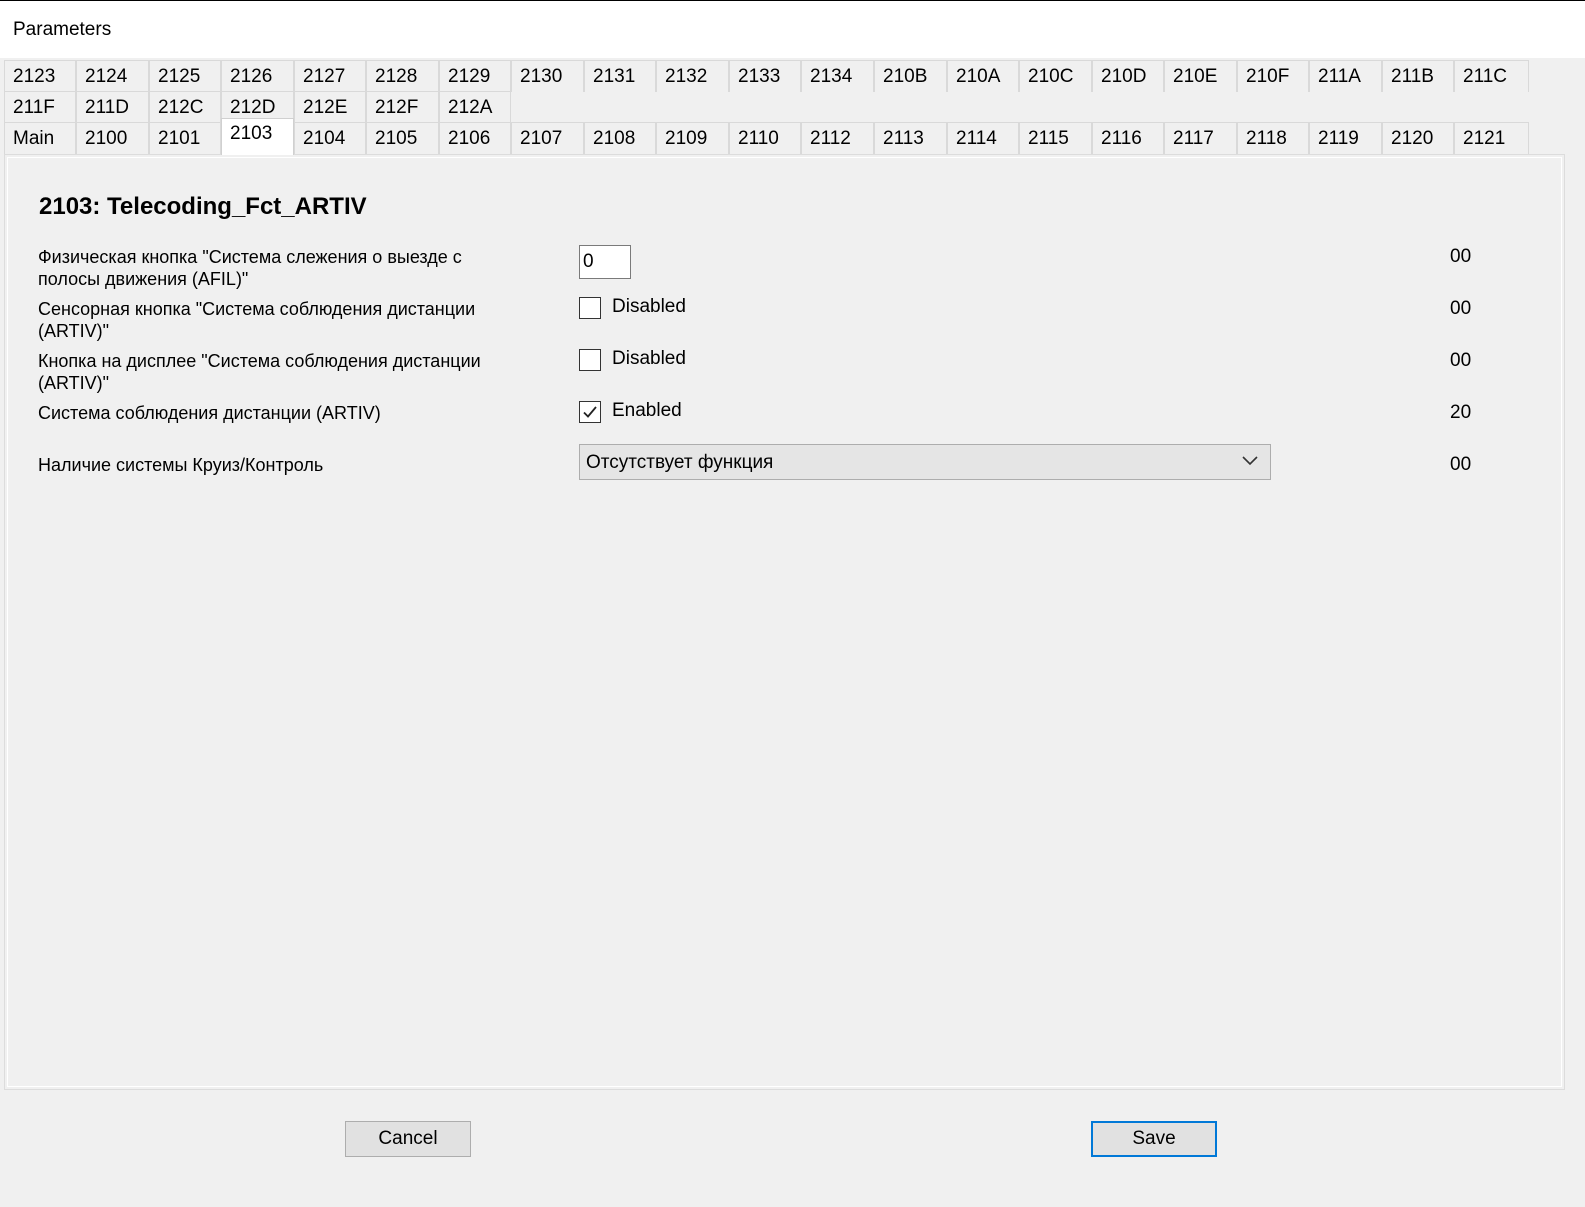 The image size is (1585, 1207). I want to click on tab-2134: 2134, so click(837, 76).